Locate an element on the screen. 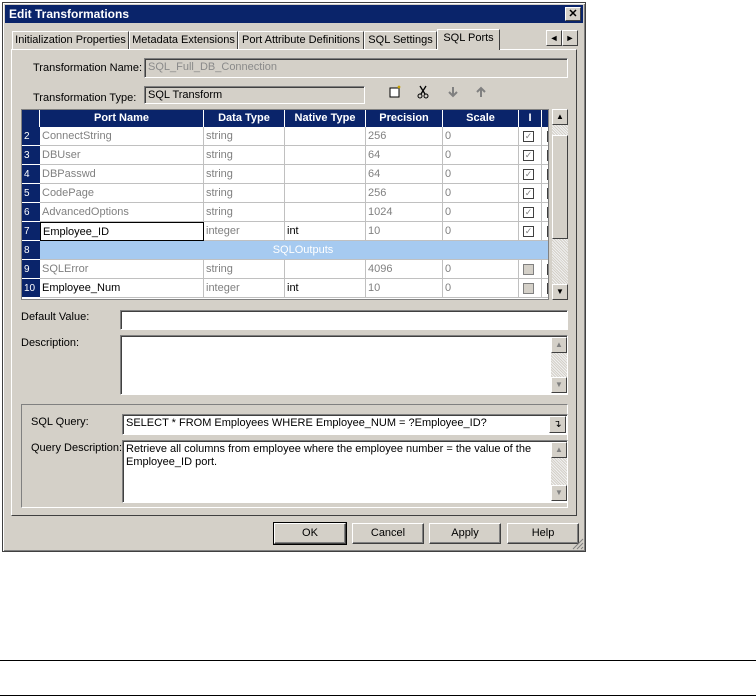 The height and width of the screenshot is (696, 756). cut-icon is located at coordinates (423, 94).